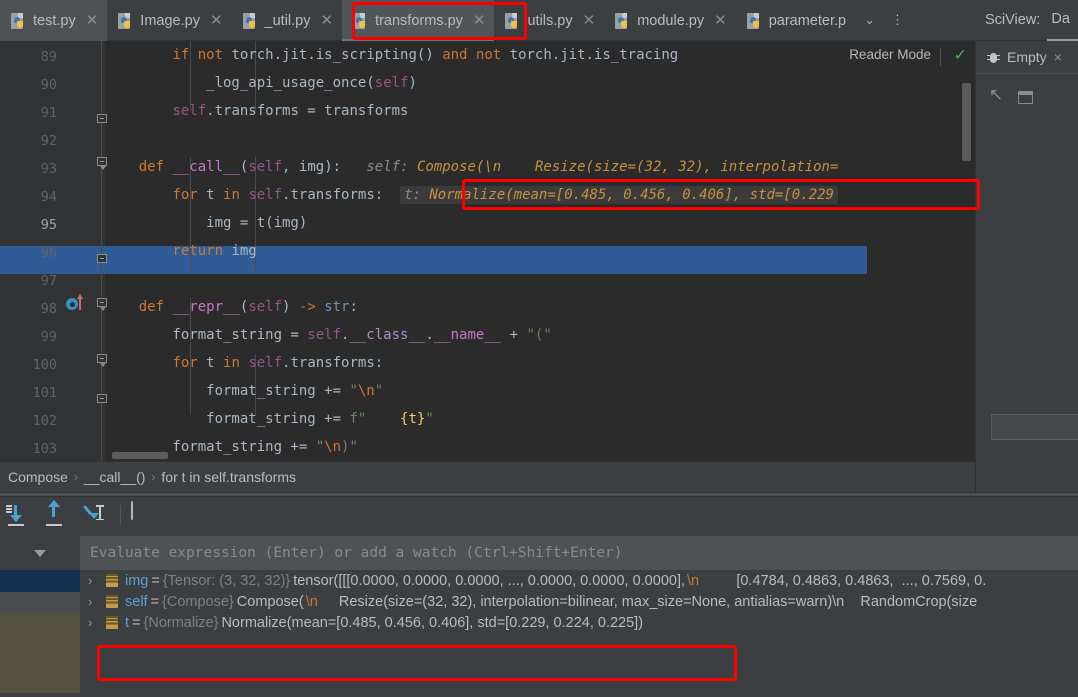 This screenshot has width=1078, height=697. I want to click on variable-type: {Tensor: (3, 32, 32)}, so click(226, 580).